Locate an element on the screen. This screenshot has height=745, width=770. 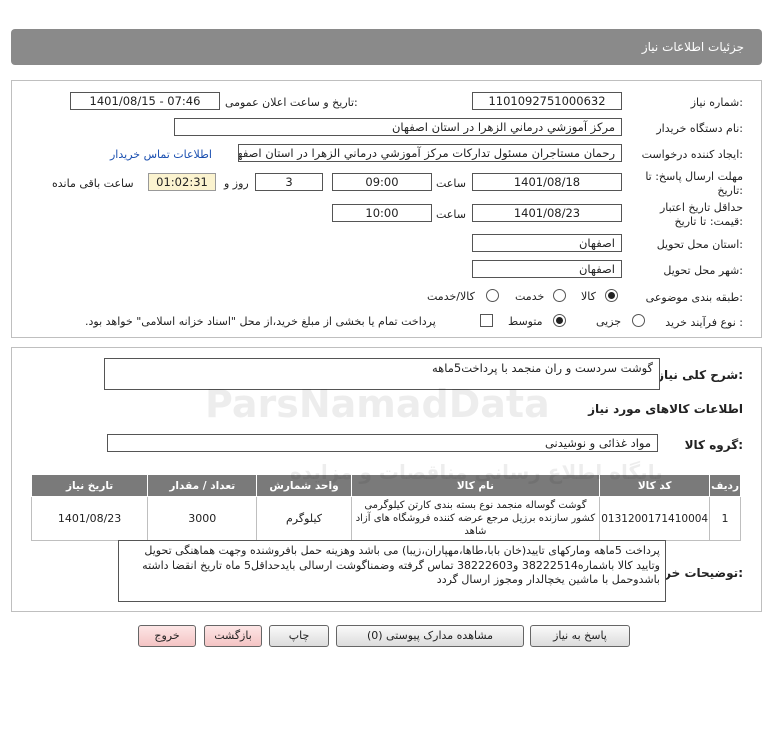
announce-date-field: 1401/08/15 - 07:46 is located at coordinates (145, 101).